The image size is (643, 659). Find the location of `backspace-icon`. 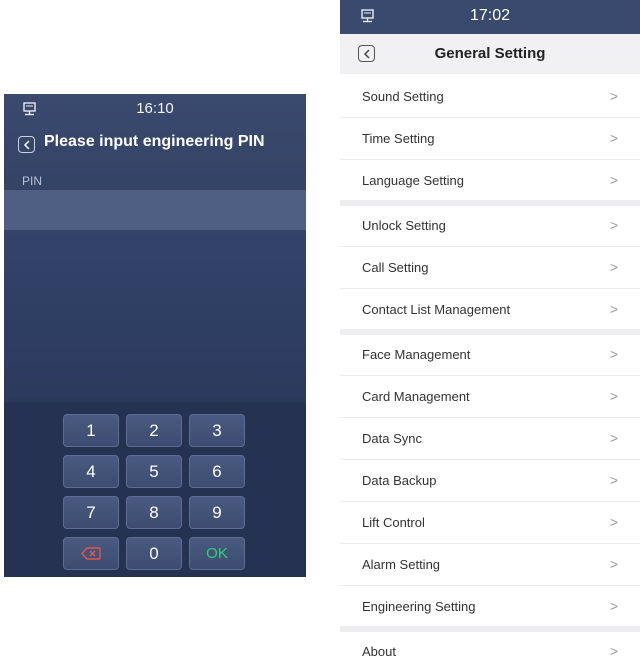

backspace-icon is located at coordinates (91, 553).